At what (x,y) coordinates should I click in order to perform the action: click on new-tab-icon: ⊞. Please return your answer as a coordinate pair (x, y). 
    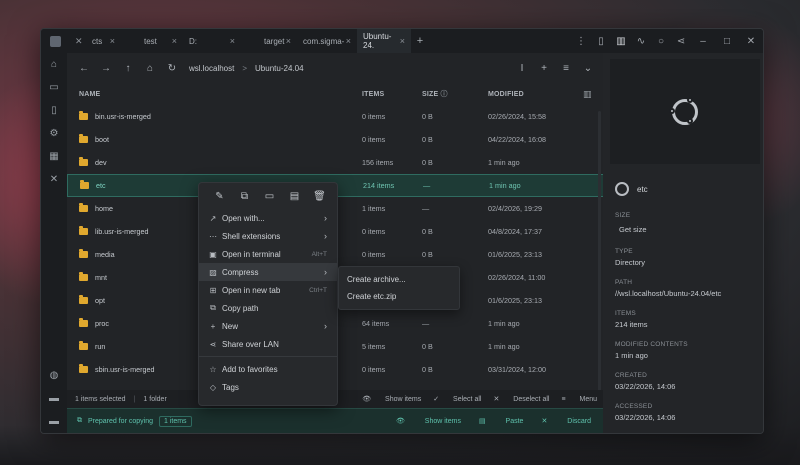
    Looking at the image, I should click on (213, 290).